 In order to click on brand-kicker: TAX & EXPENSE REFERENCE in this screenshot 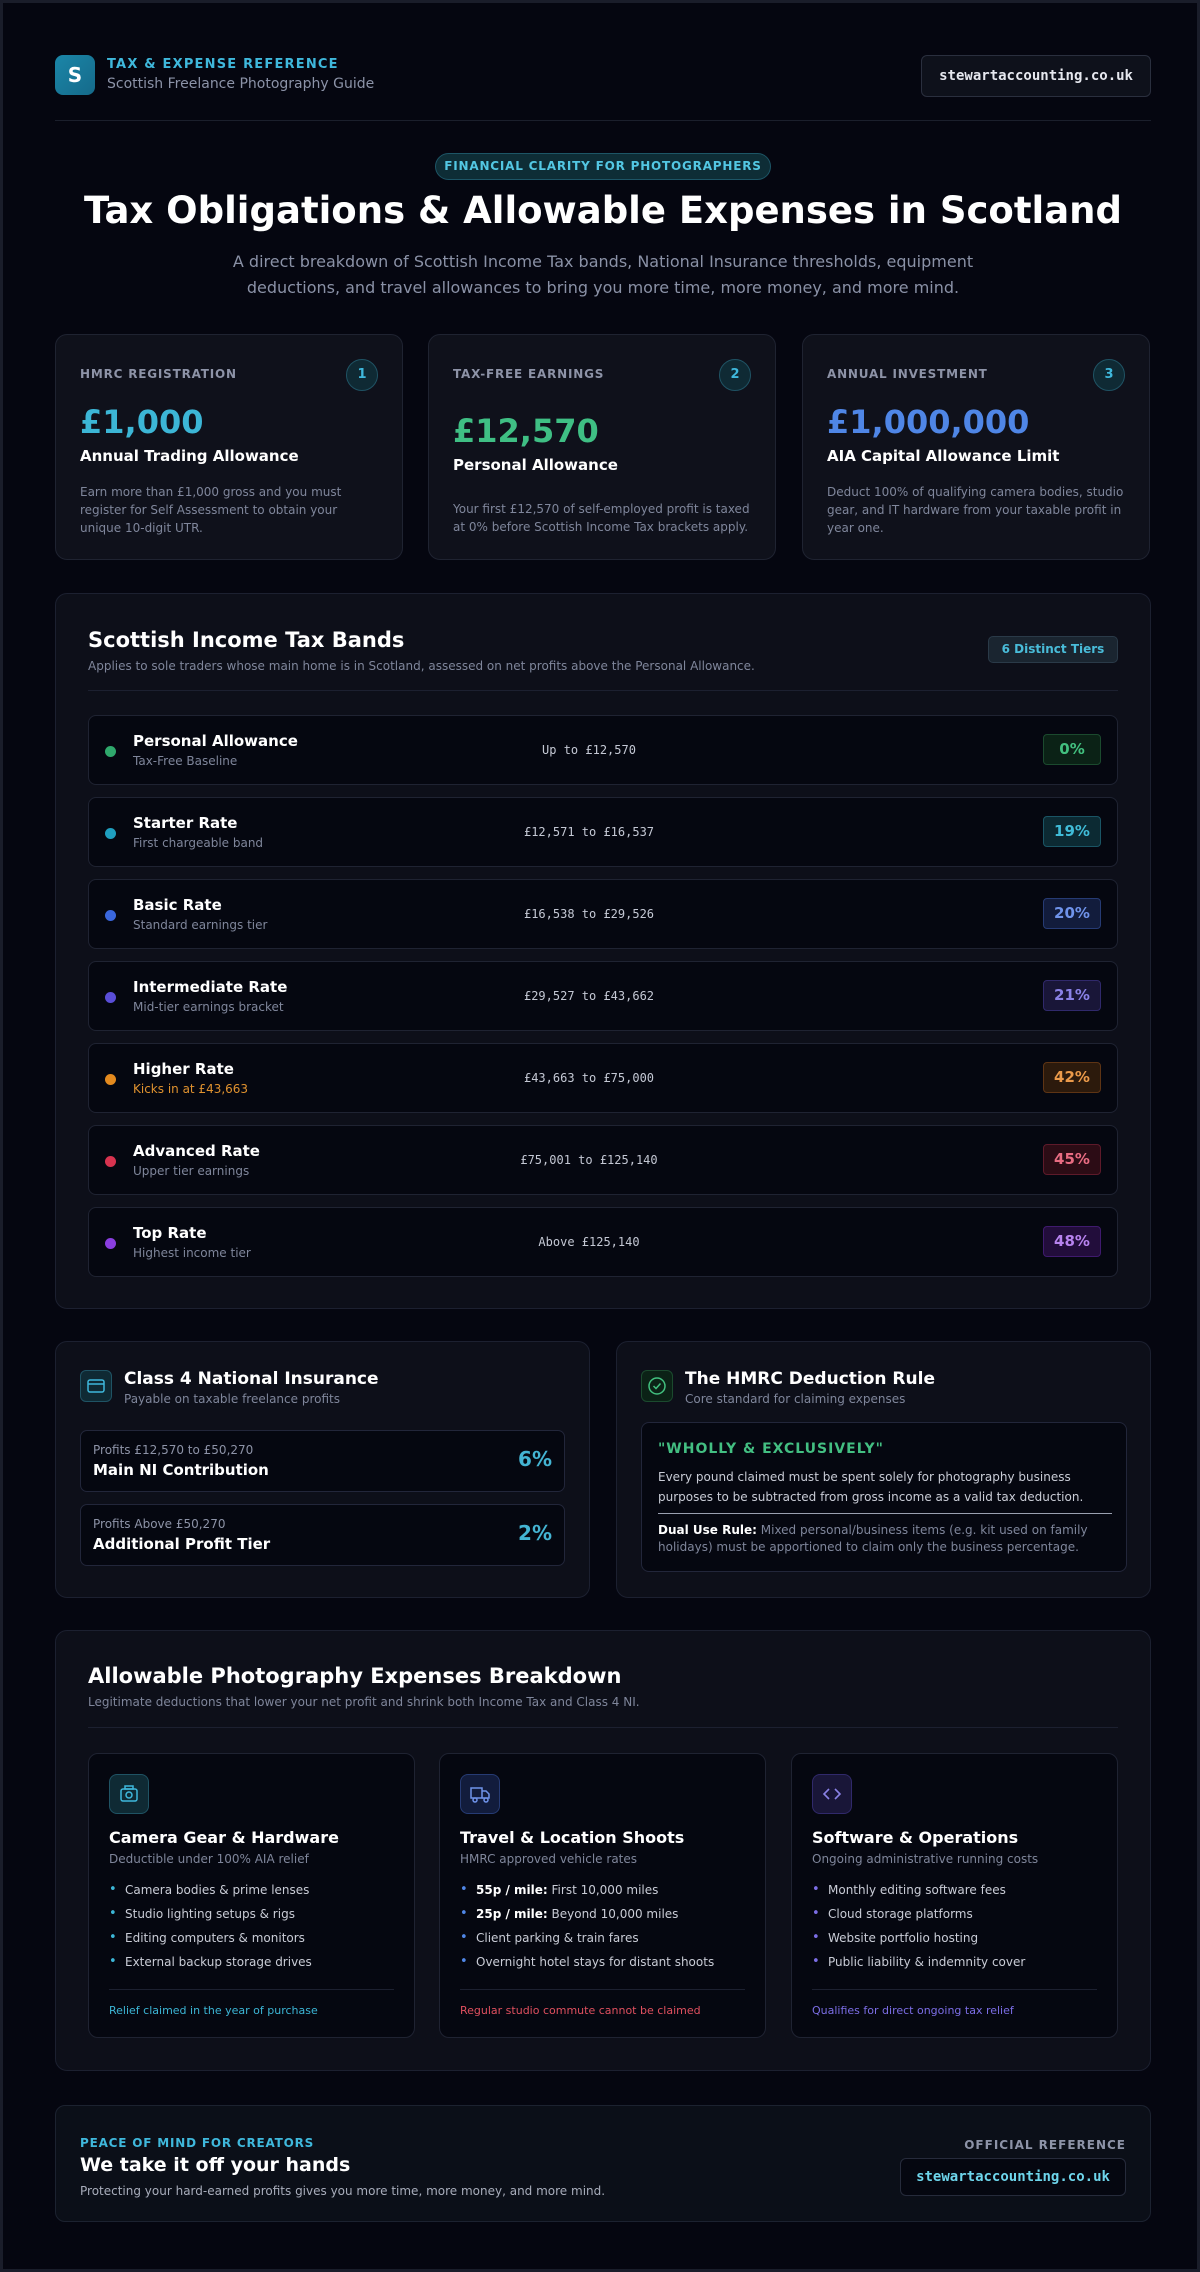, I will do `click(223, 64)`.